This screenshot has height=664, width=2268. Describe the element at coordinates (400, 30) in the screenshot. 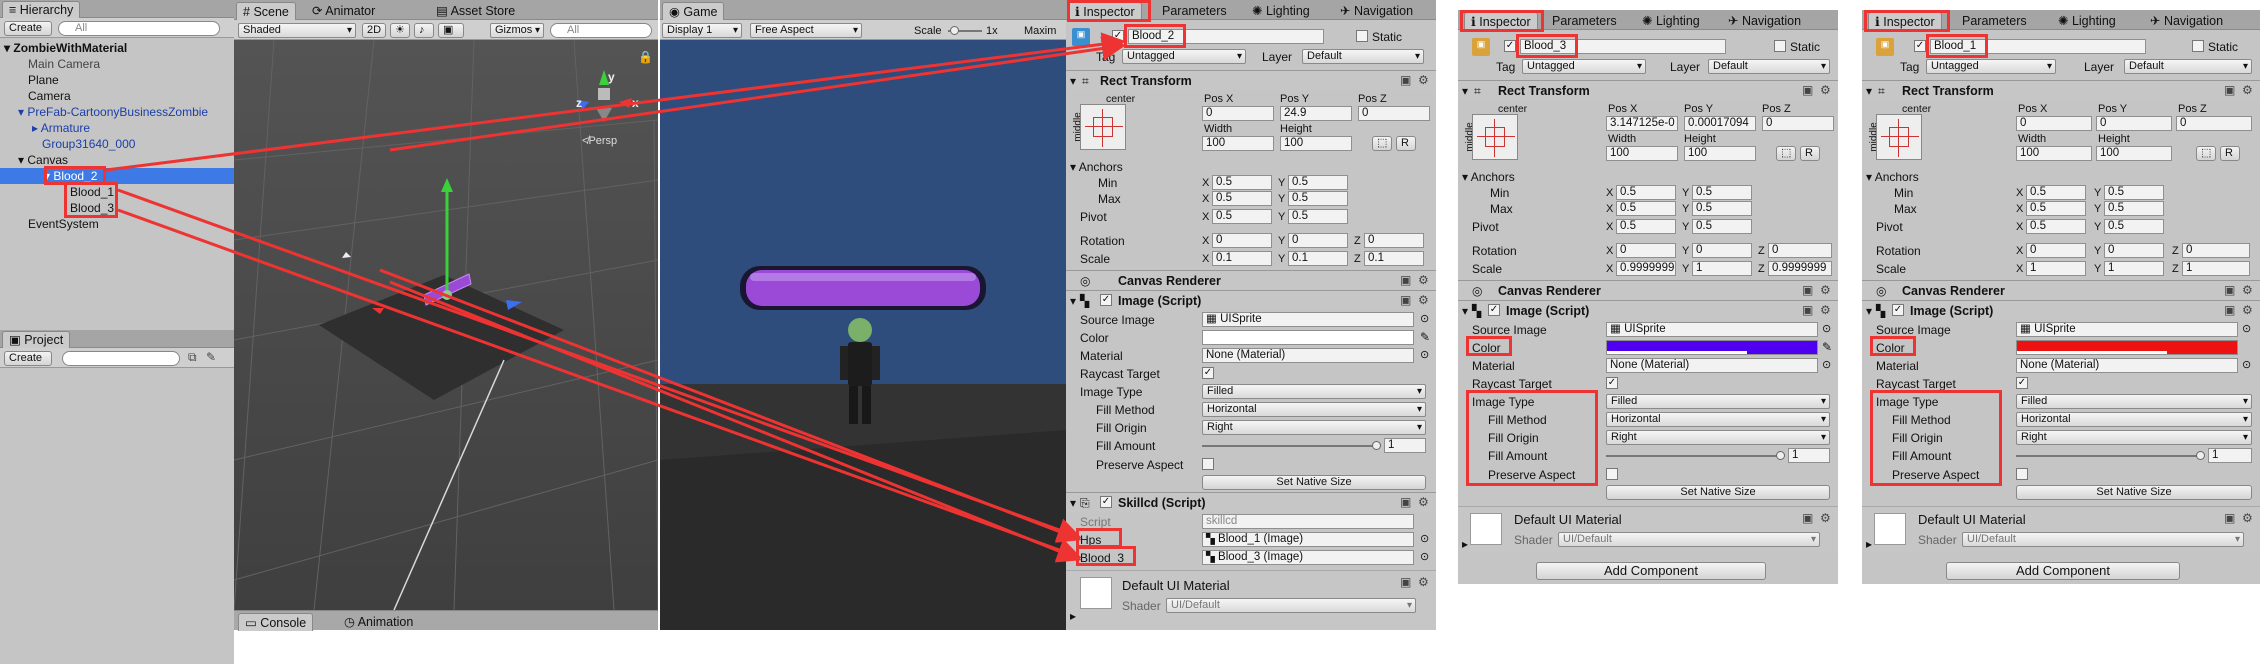

I see `lighting-toggle-icon: ☀` at that location.